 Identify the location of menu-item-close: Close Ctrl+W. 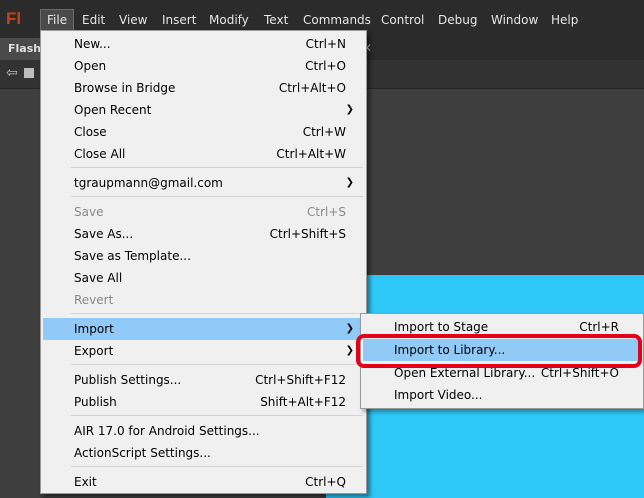
(203, 132).